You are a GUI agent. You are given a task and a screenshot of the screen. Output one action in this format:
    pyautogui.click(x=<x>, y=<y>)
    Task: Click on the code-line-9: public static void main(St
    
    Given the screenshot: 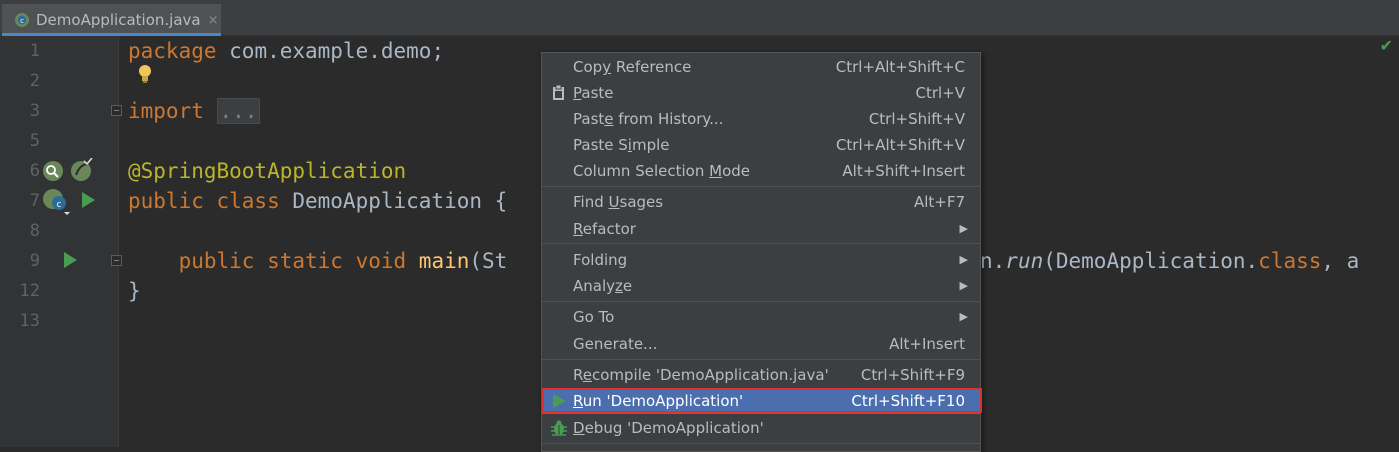 What is the action you would take?
    pyautogui.click(x=318, y=261)
    